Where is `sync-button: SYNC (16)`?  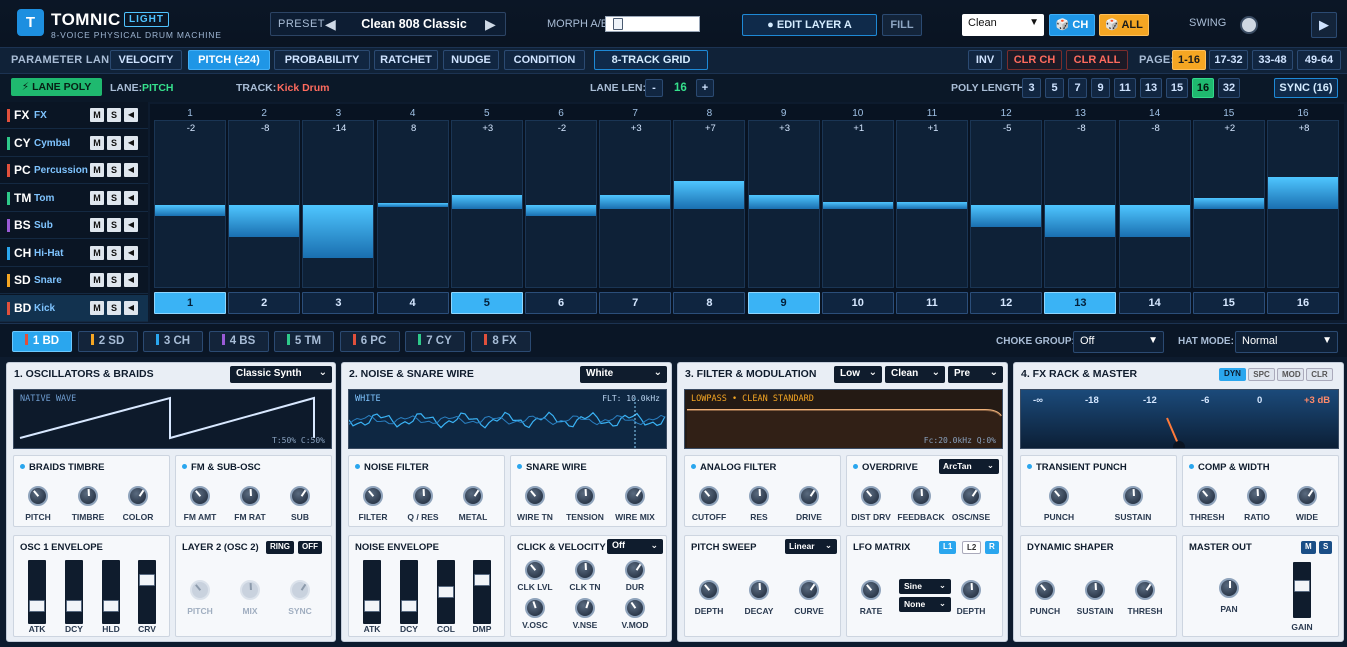 sync-button: SYNC (16) is located at coordinates (1306, 88).